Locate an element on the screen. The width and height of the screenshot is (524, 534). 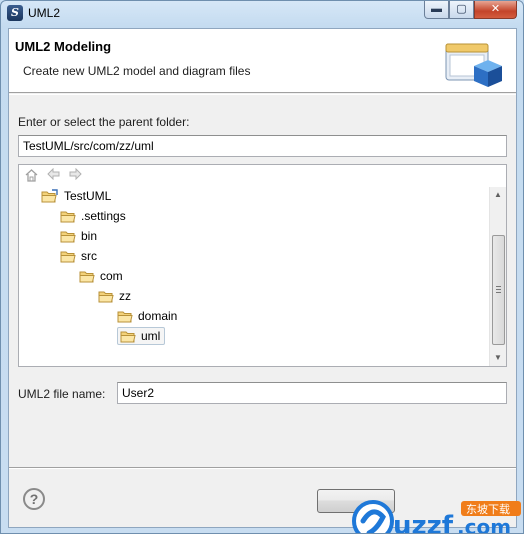
svg-text: uzzf is located at coordinates (423, 522).